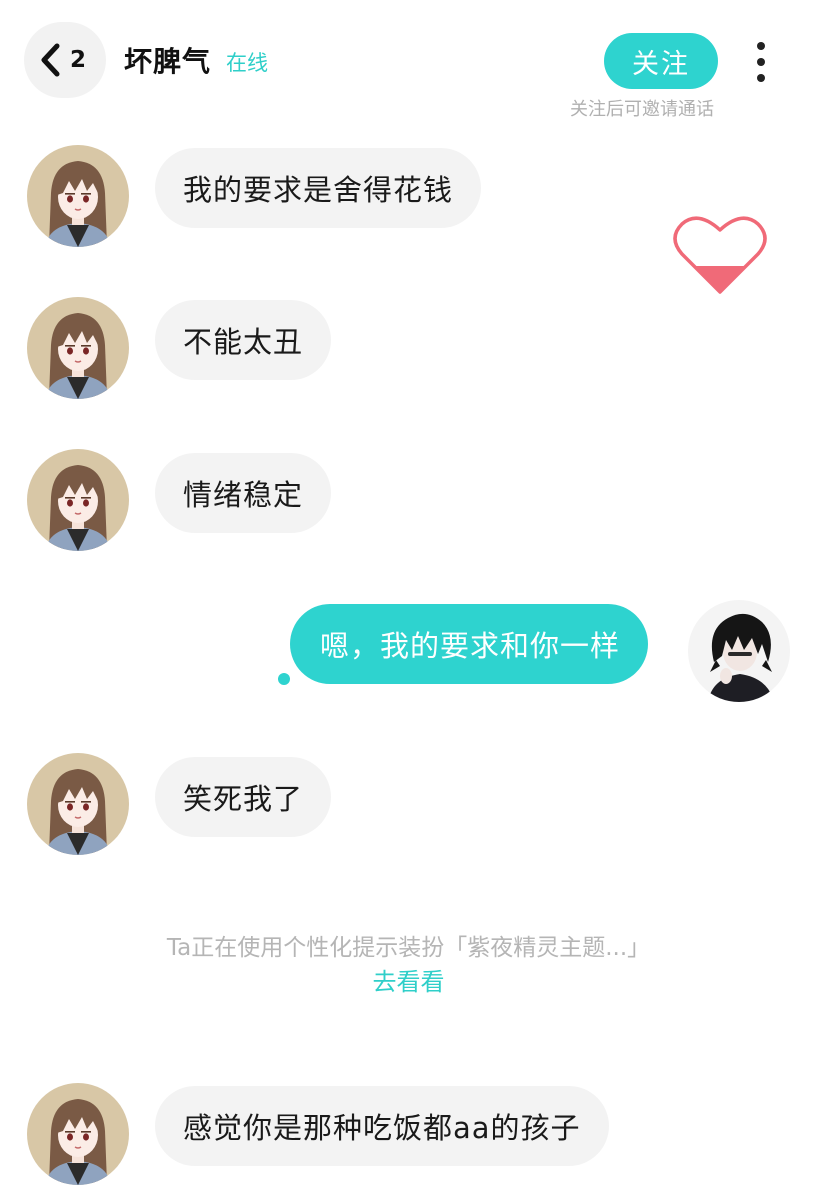 This screenshot has height=1200, width=817. Describe the element at coordinates (284, 679) in the screenshot. I see `unread-indicator-dot` at that location.